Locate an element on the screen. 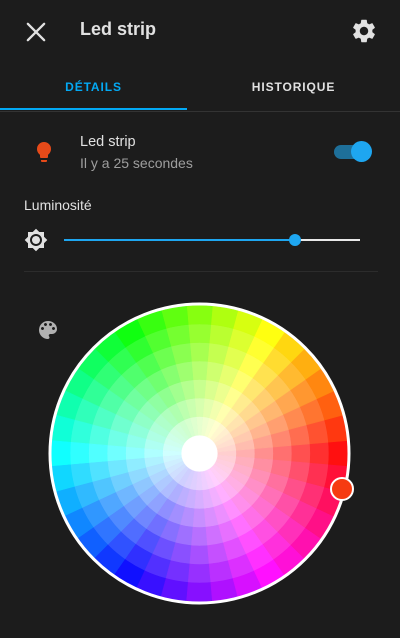 The image size is (400, 638). power-toggle is located at coordinates (353, 152).